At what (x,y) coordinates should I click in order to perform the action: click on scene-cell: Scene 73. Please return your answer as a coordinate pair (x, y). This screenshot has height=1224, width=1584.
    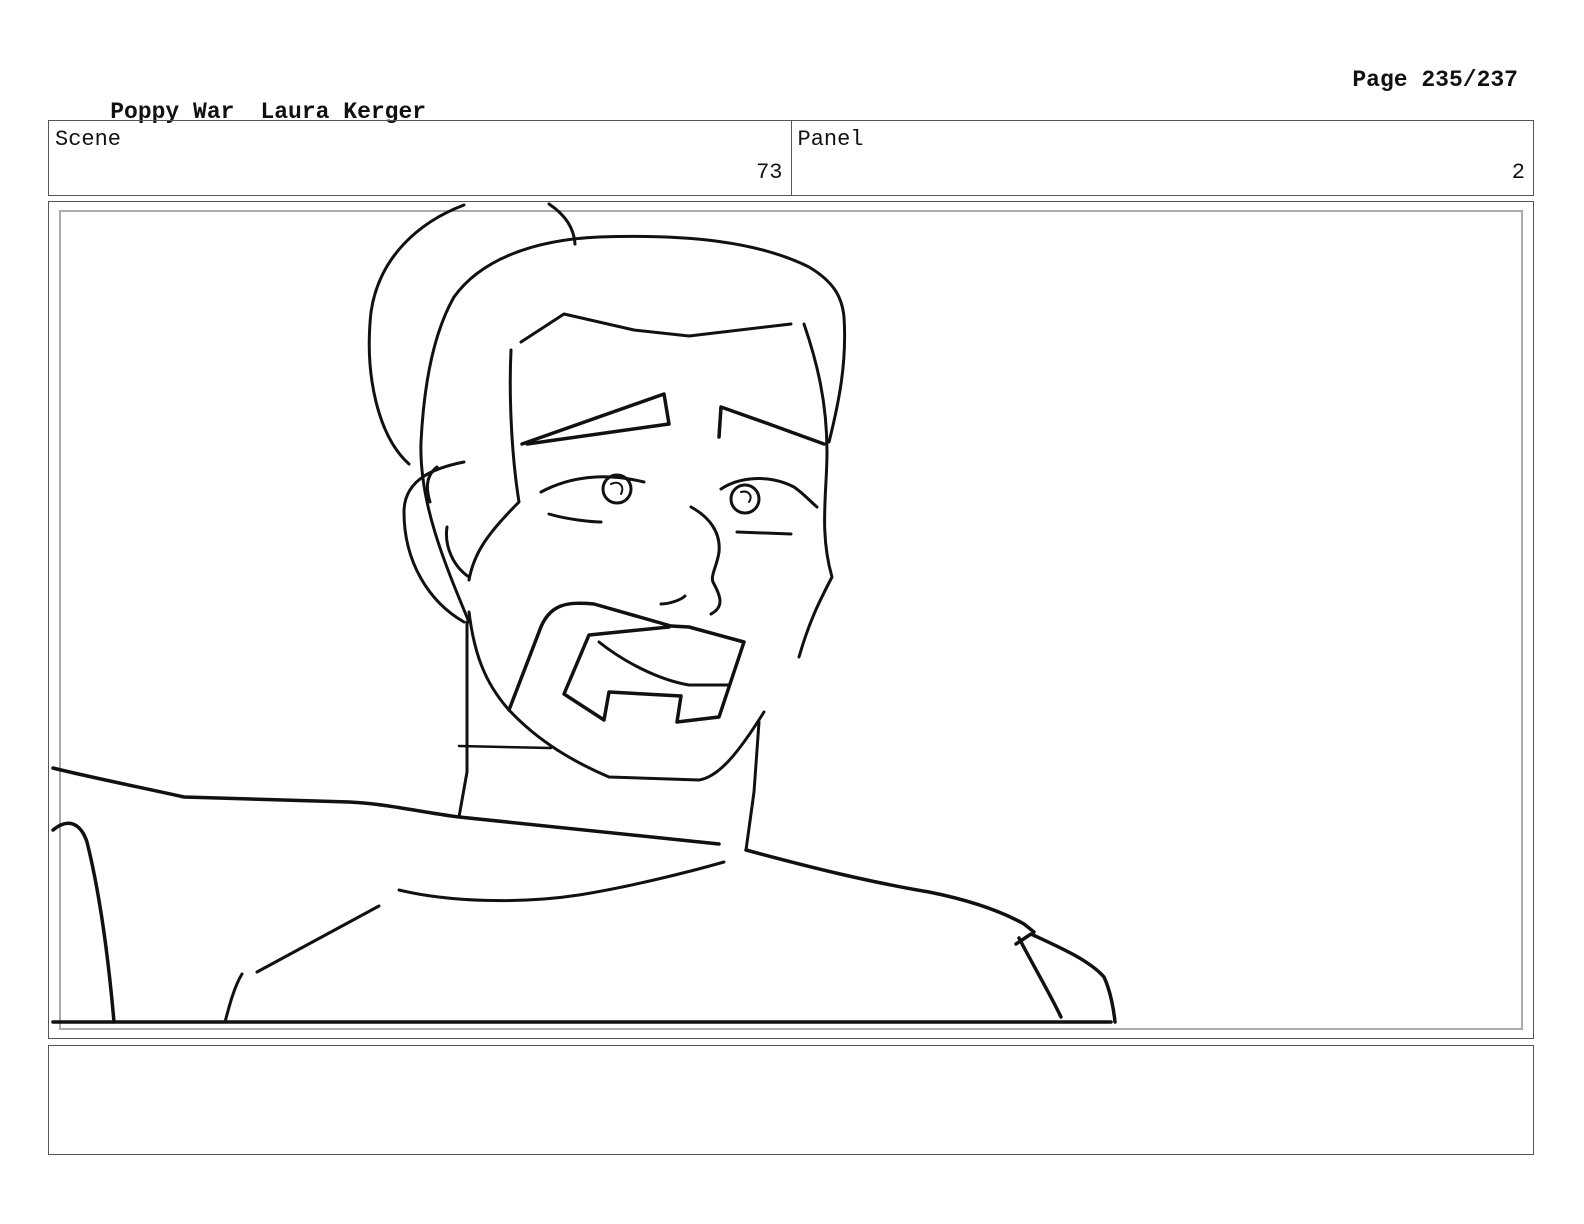
    Looking at the image, I should click on (420, 158).